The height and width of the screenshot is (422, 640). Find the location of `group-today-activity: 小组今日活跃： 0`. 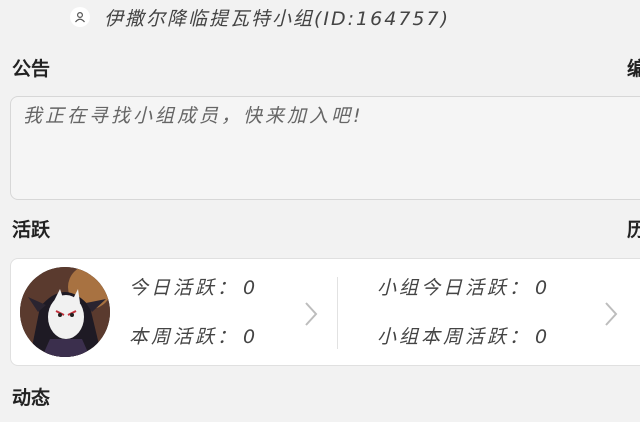

group-today-activity: 小组今日活跃： 0 is located at coordinates (463, 286).